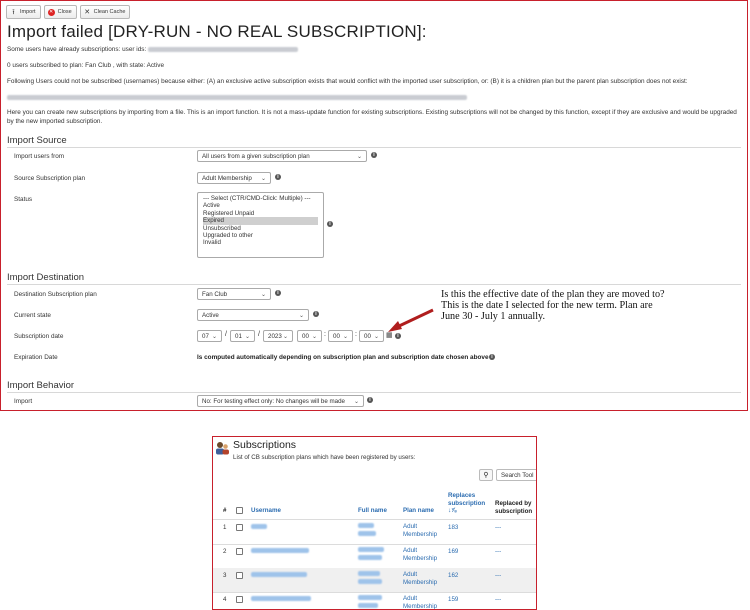  I want to click on col-replaces-header: Replaces subscription ↓⅞, so click(466, 503).